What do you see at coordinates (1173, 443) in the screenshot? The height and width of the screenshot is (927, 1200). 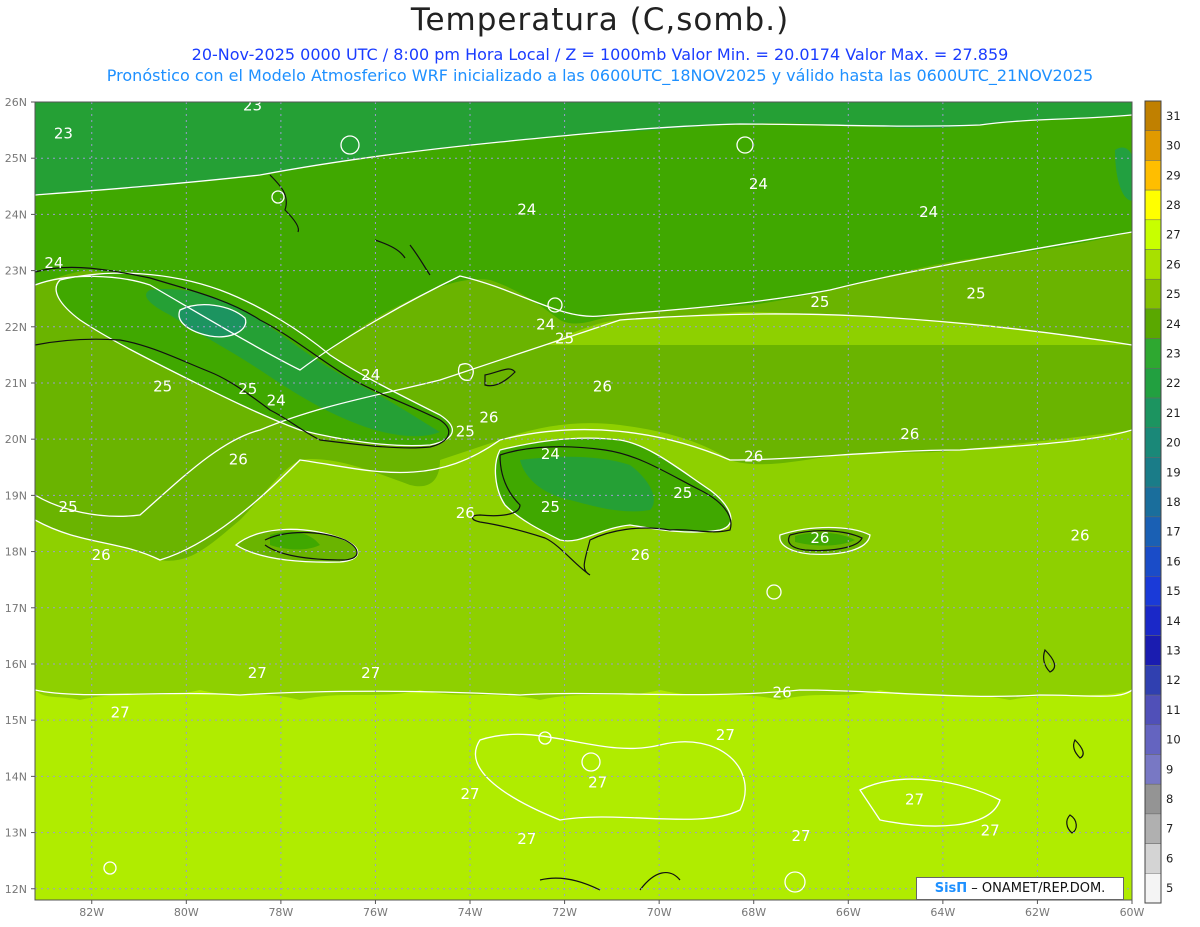 I see `colorbar-label-20: 20` at bounding box center [1173, 443].